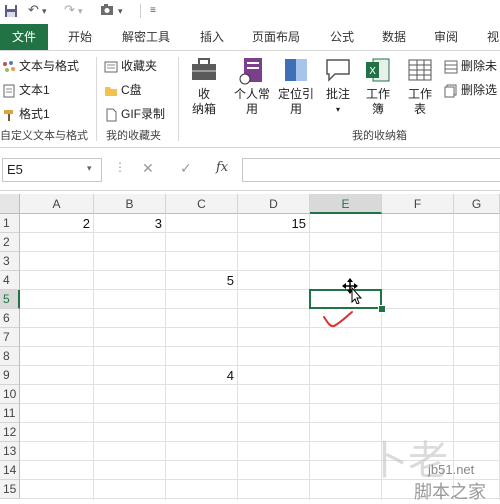 The height and width of the screenshot is (504, 500). What do you see at coordinates (52, 170) in the screenshot?
I see `name-box: E5 ▾` at bounding box center [52, 170].